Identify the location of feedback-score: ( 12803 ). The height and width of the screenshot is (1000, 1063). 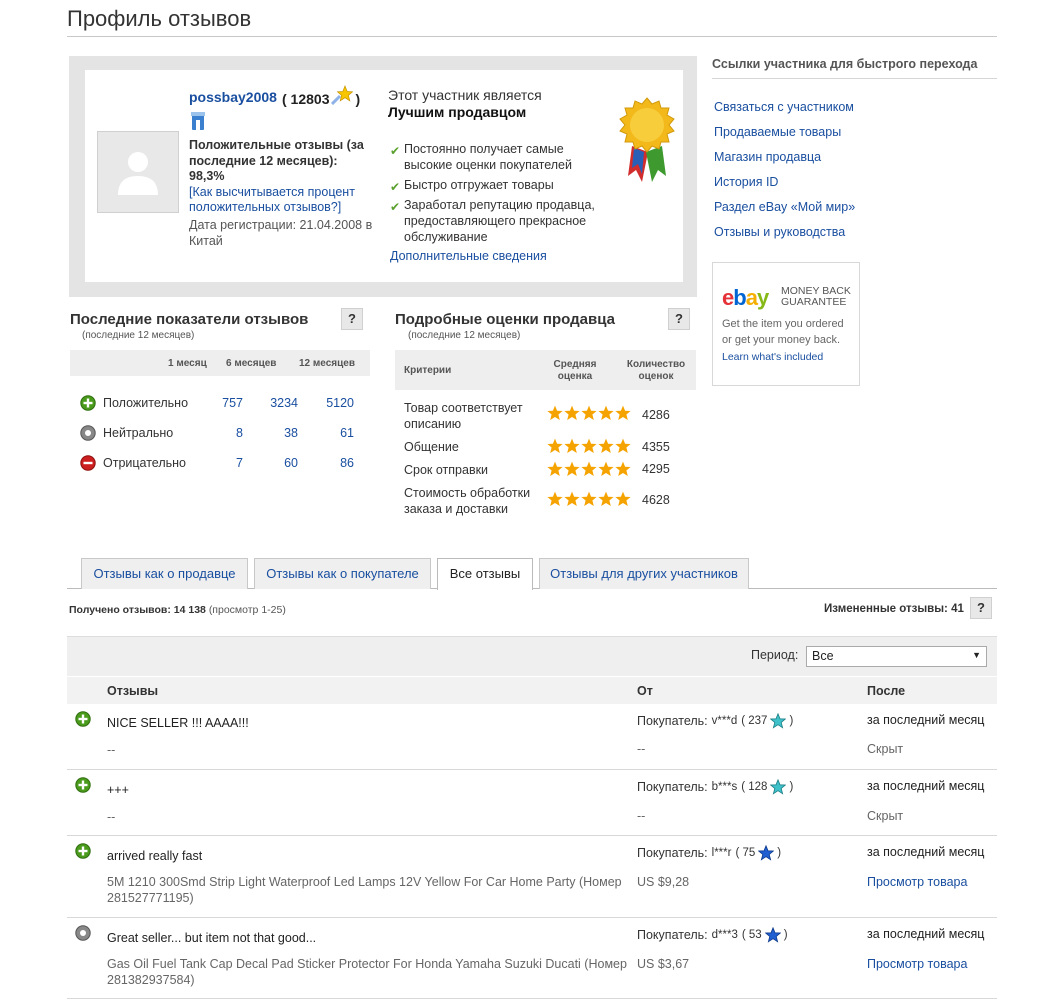
(321, 97).